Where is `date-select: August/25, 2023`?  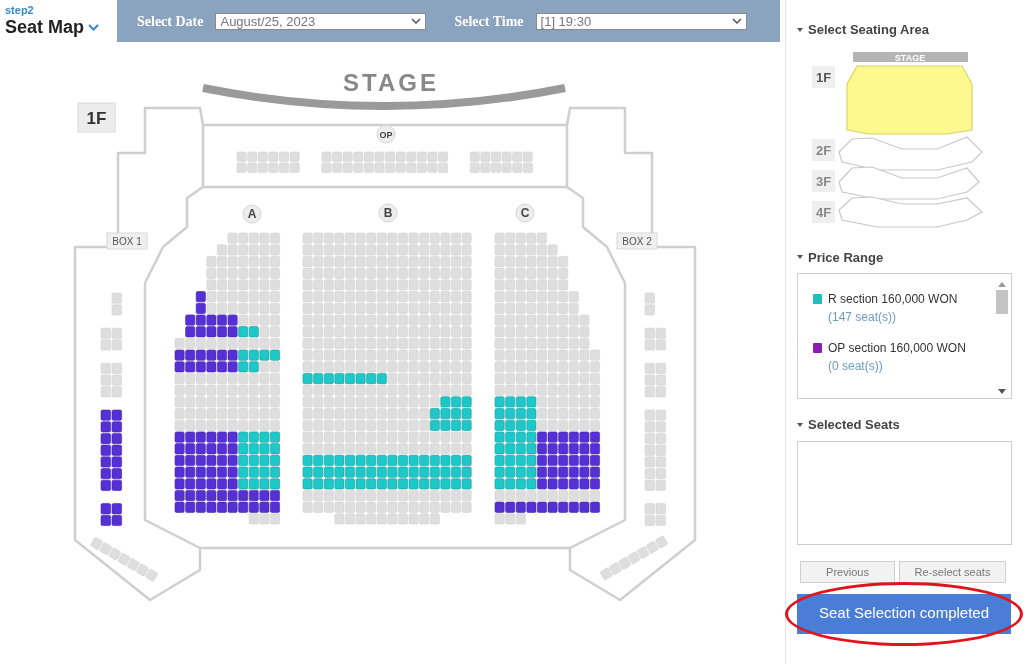
date-select: August/25, 2023 is located at coordinates (321, 21).